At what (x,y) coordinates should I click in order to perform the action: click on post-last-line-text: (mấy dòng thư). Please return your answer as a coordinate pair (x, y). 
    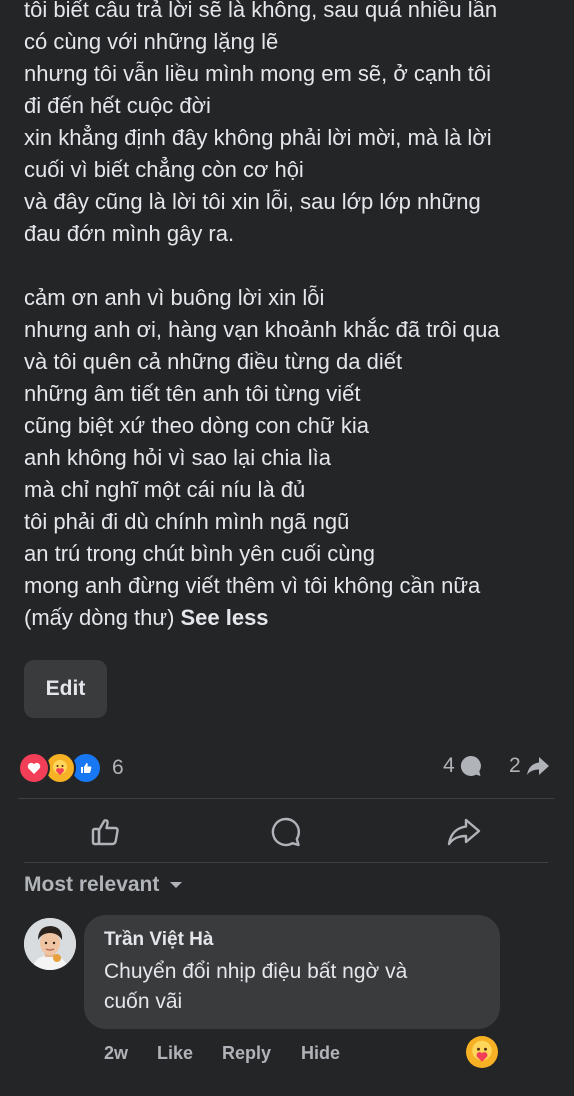
    Looking at the image, I should click on (99, 617).